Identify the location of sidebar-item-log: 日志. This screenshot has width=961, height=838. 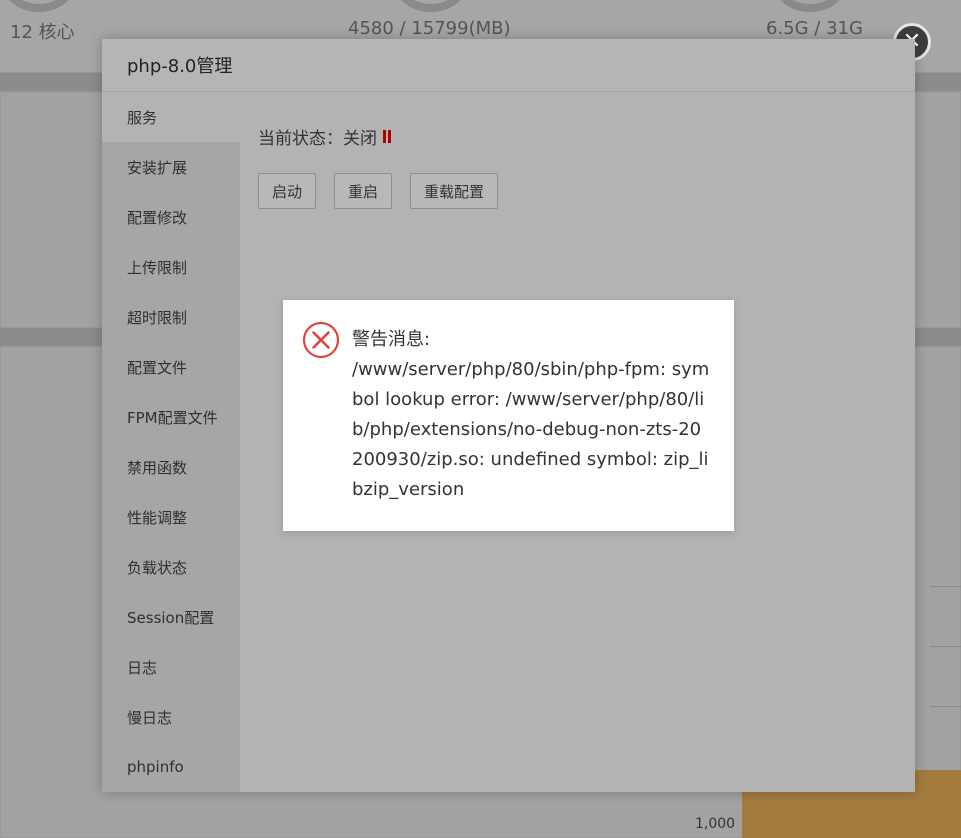
(171, 667).